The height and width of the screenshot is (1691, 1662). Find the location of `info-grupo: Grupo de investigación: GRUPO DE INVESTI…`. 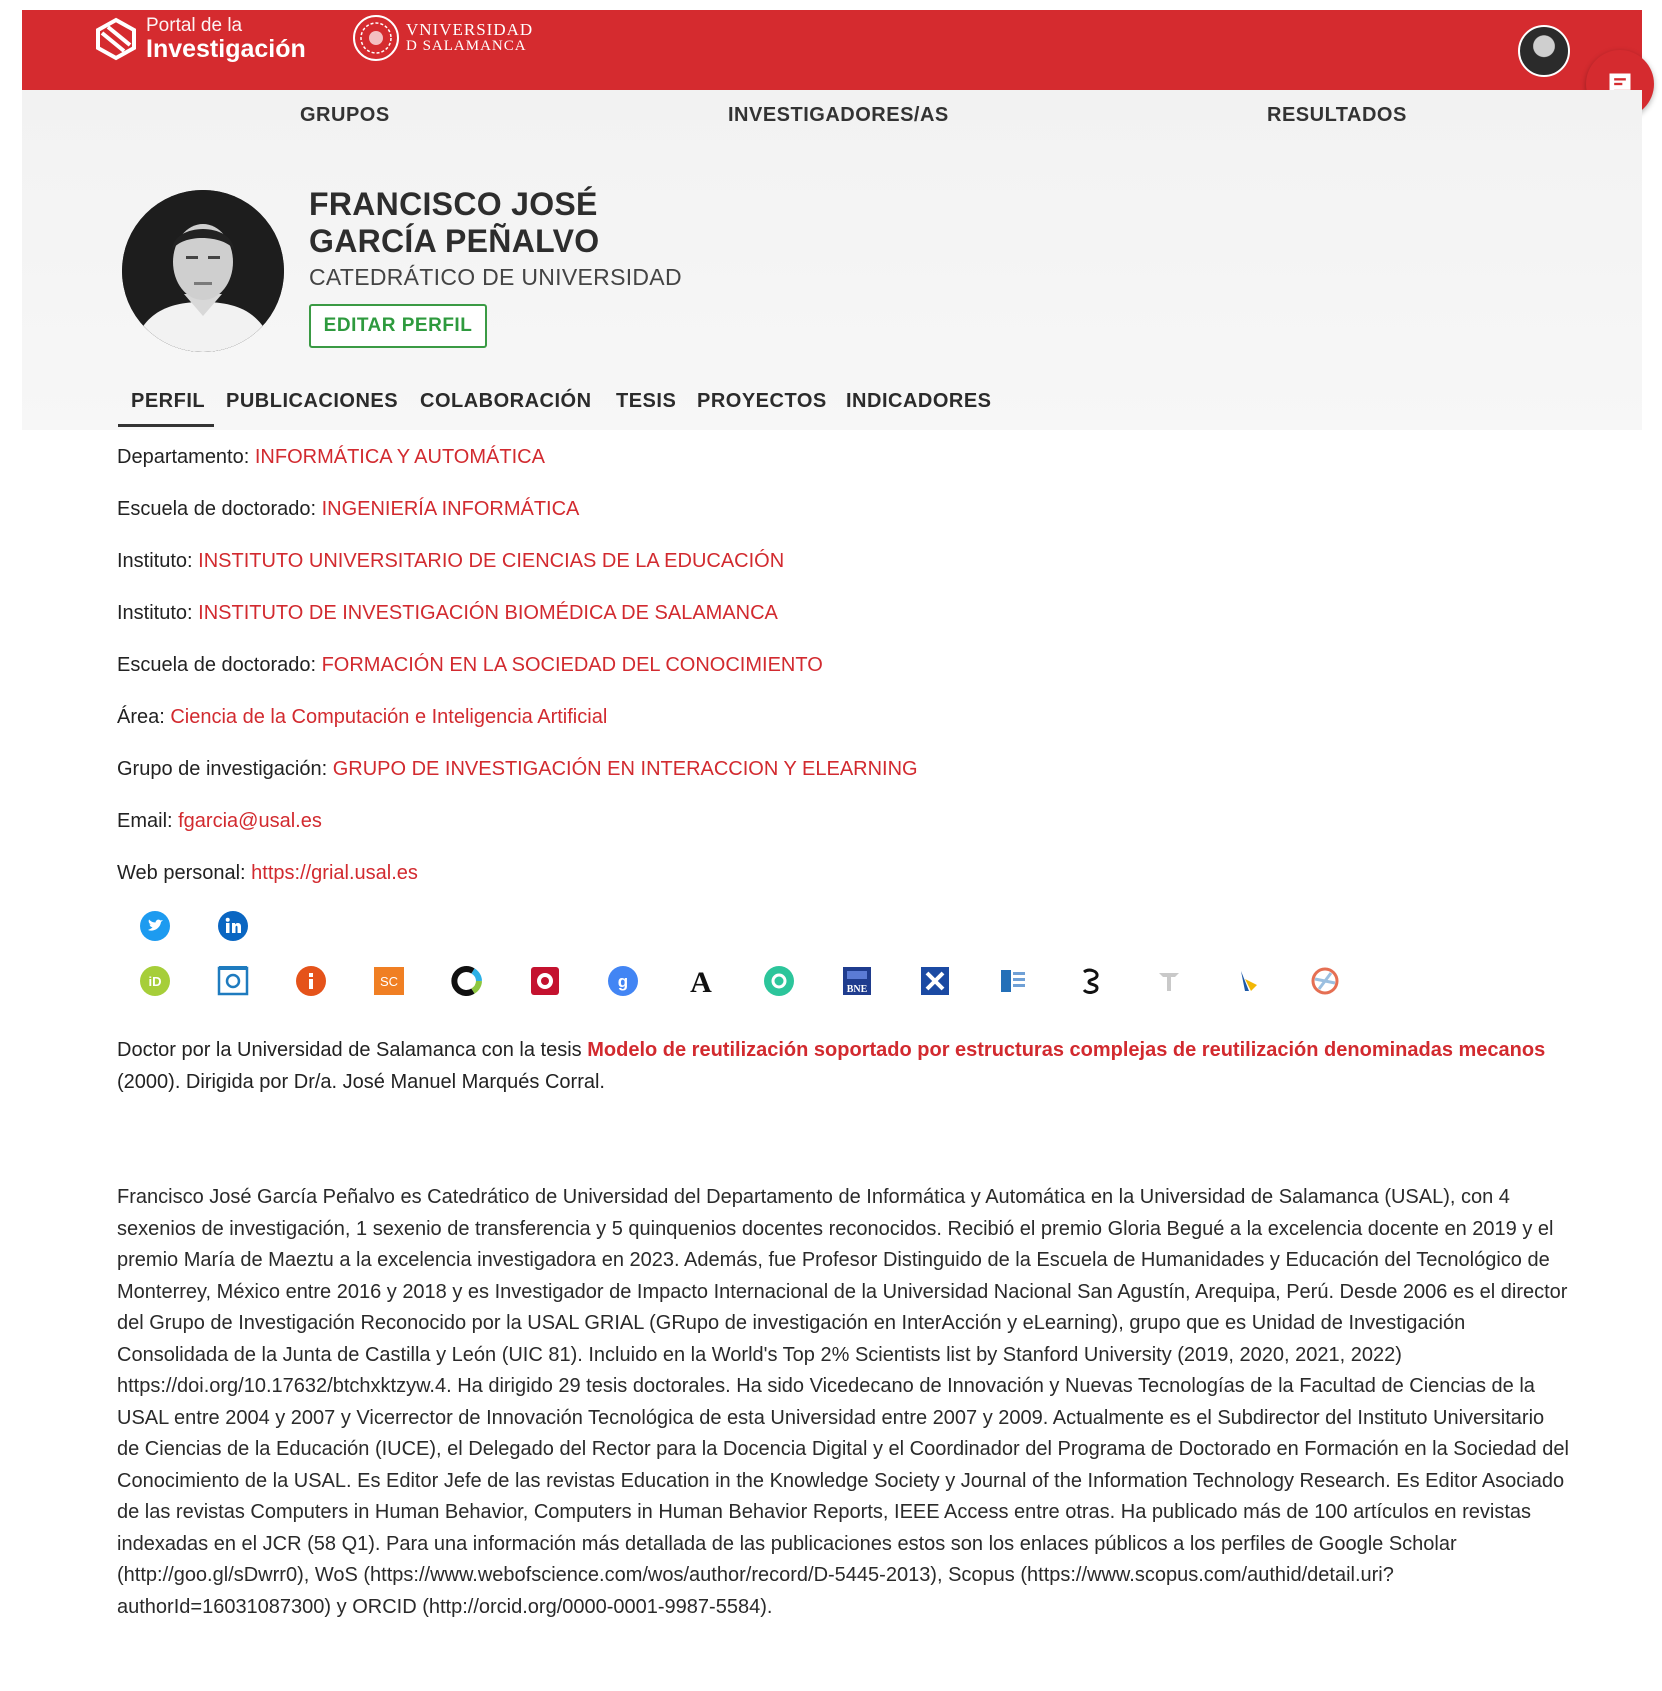

info-grupo: Grupo de investigación: GRUPO DE INVESTI… is located at coordinates (517, 769).